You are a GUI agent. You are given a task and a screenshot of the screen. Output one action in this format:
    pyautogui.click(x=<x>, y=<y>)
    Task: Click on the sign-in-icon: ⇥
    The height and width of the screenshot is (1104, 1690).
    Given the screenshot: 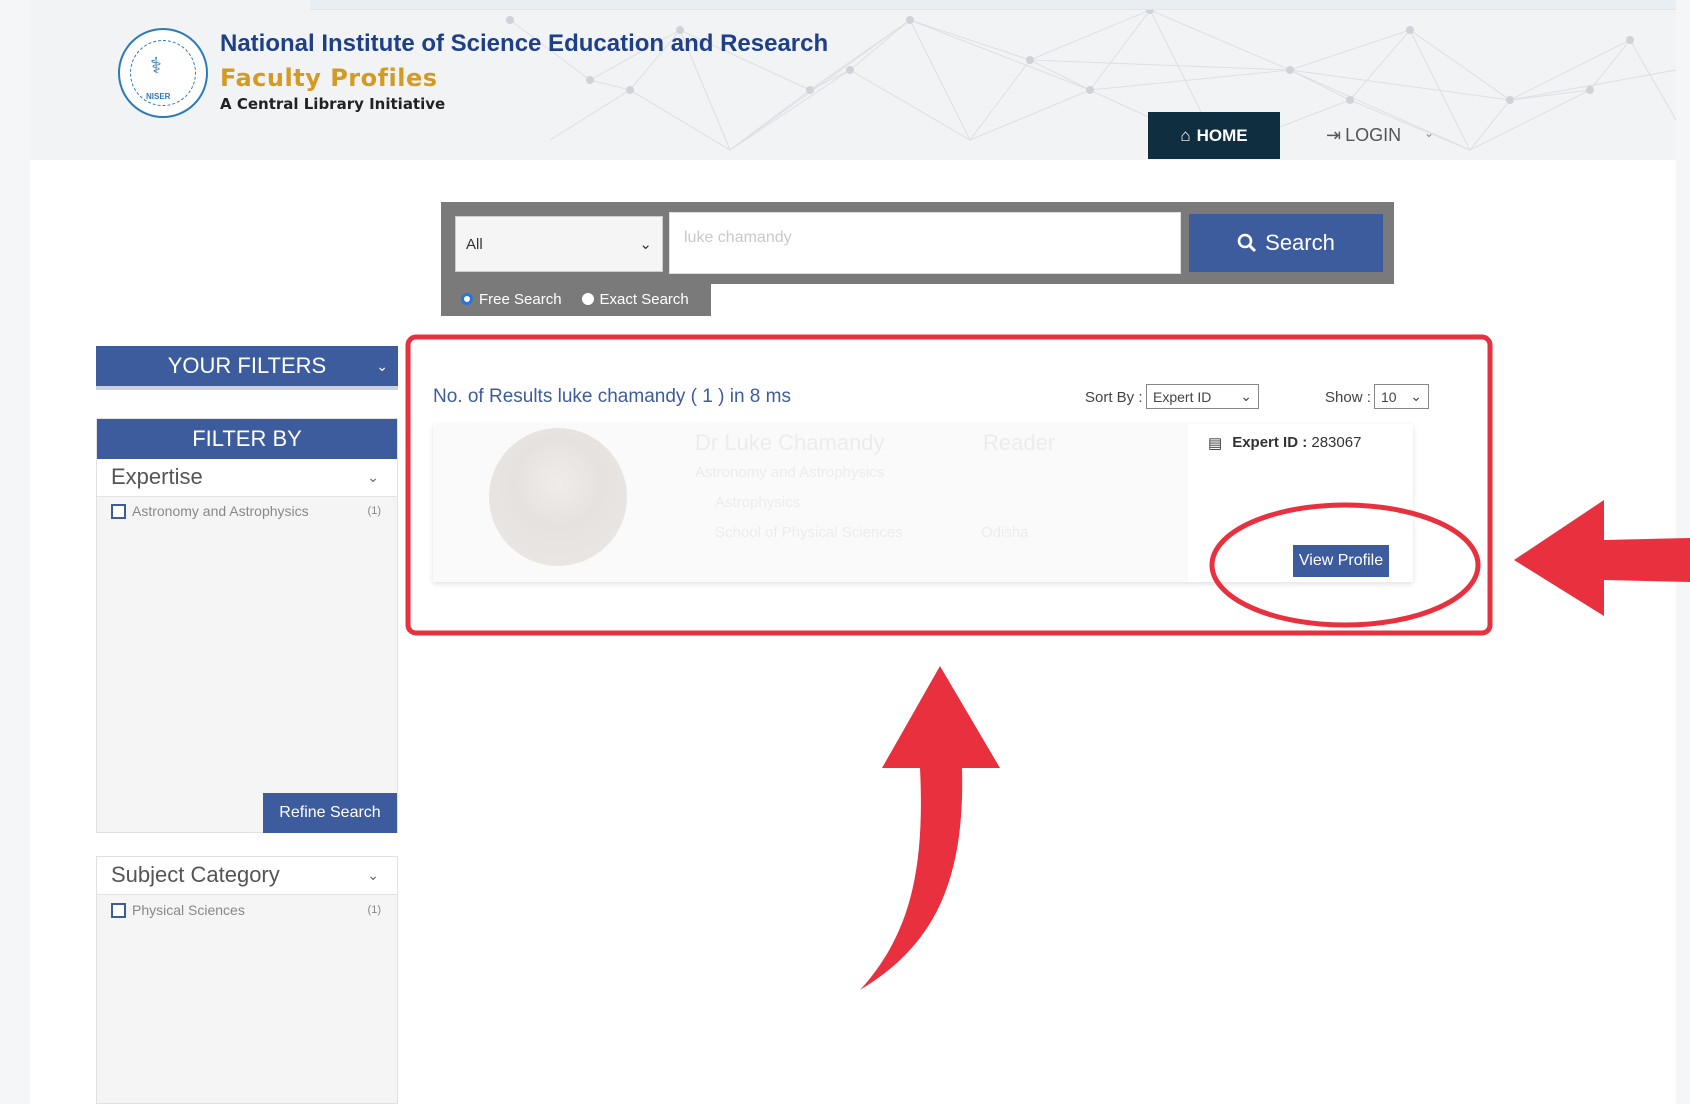 What is the action you would take?
    pyautogui.click(x=1334, y=135)
    